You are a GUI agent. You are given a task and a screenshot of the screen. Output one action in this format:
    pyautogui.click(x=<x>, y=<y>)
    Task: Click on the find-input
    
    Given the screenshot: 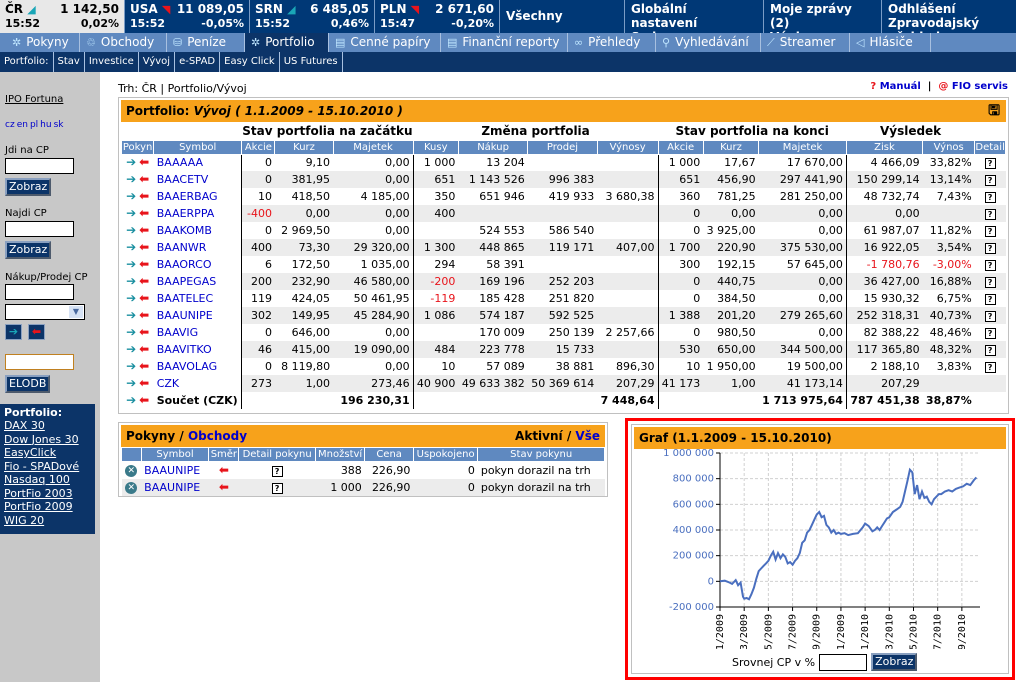 What is the action you would take?
    pyautogui.click(x=39, y=229)
    